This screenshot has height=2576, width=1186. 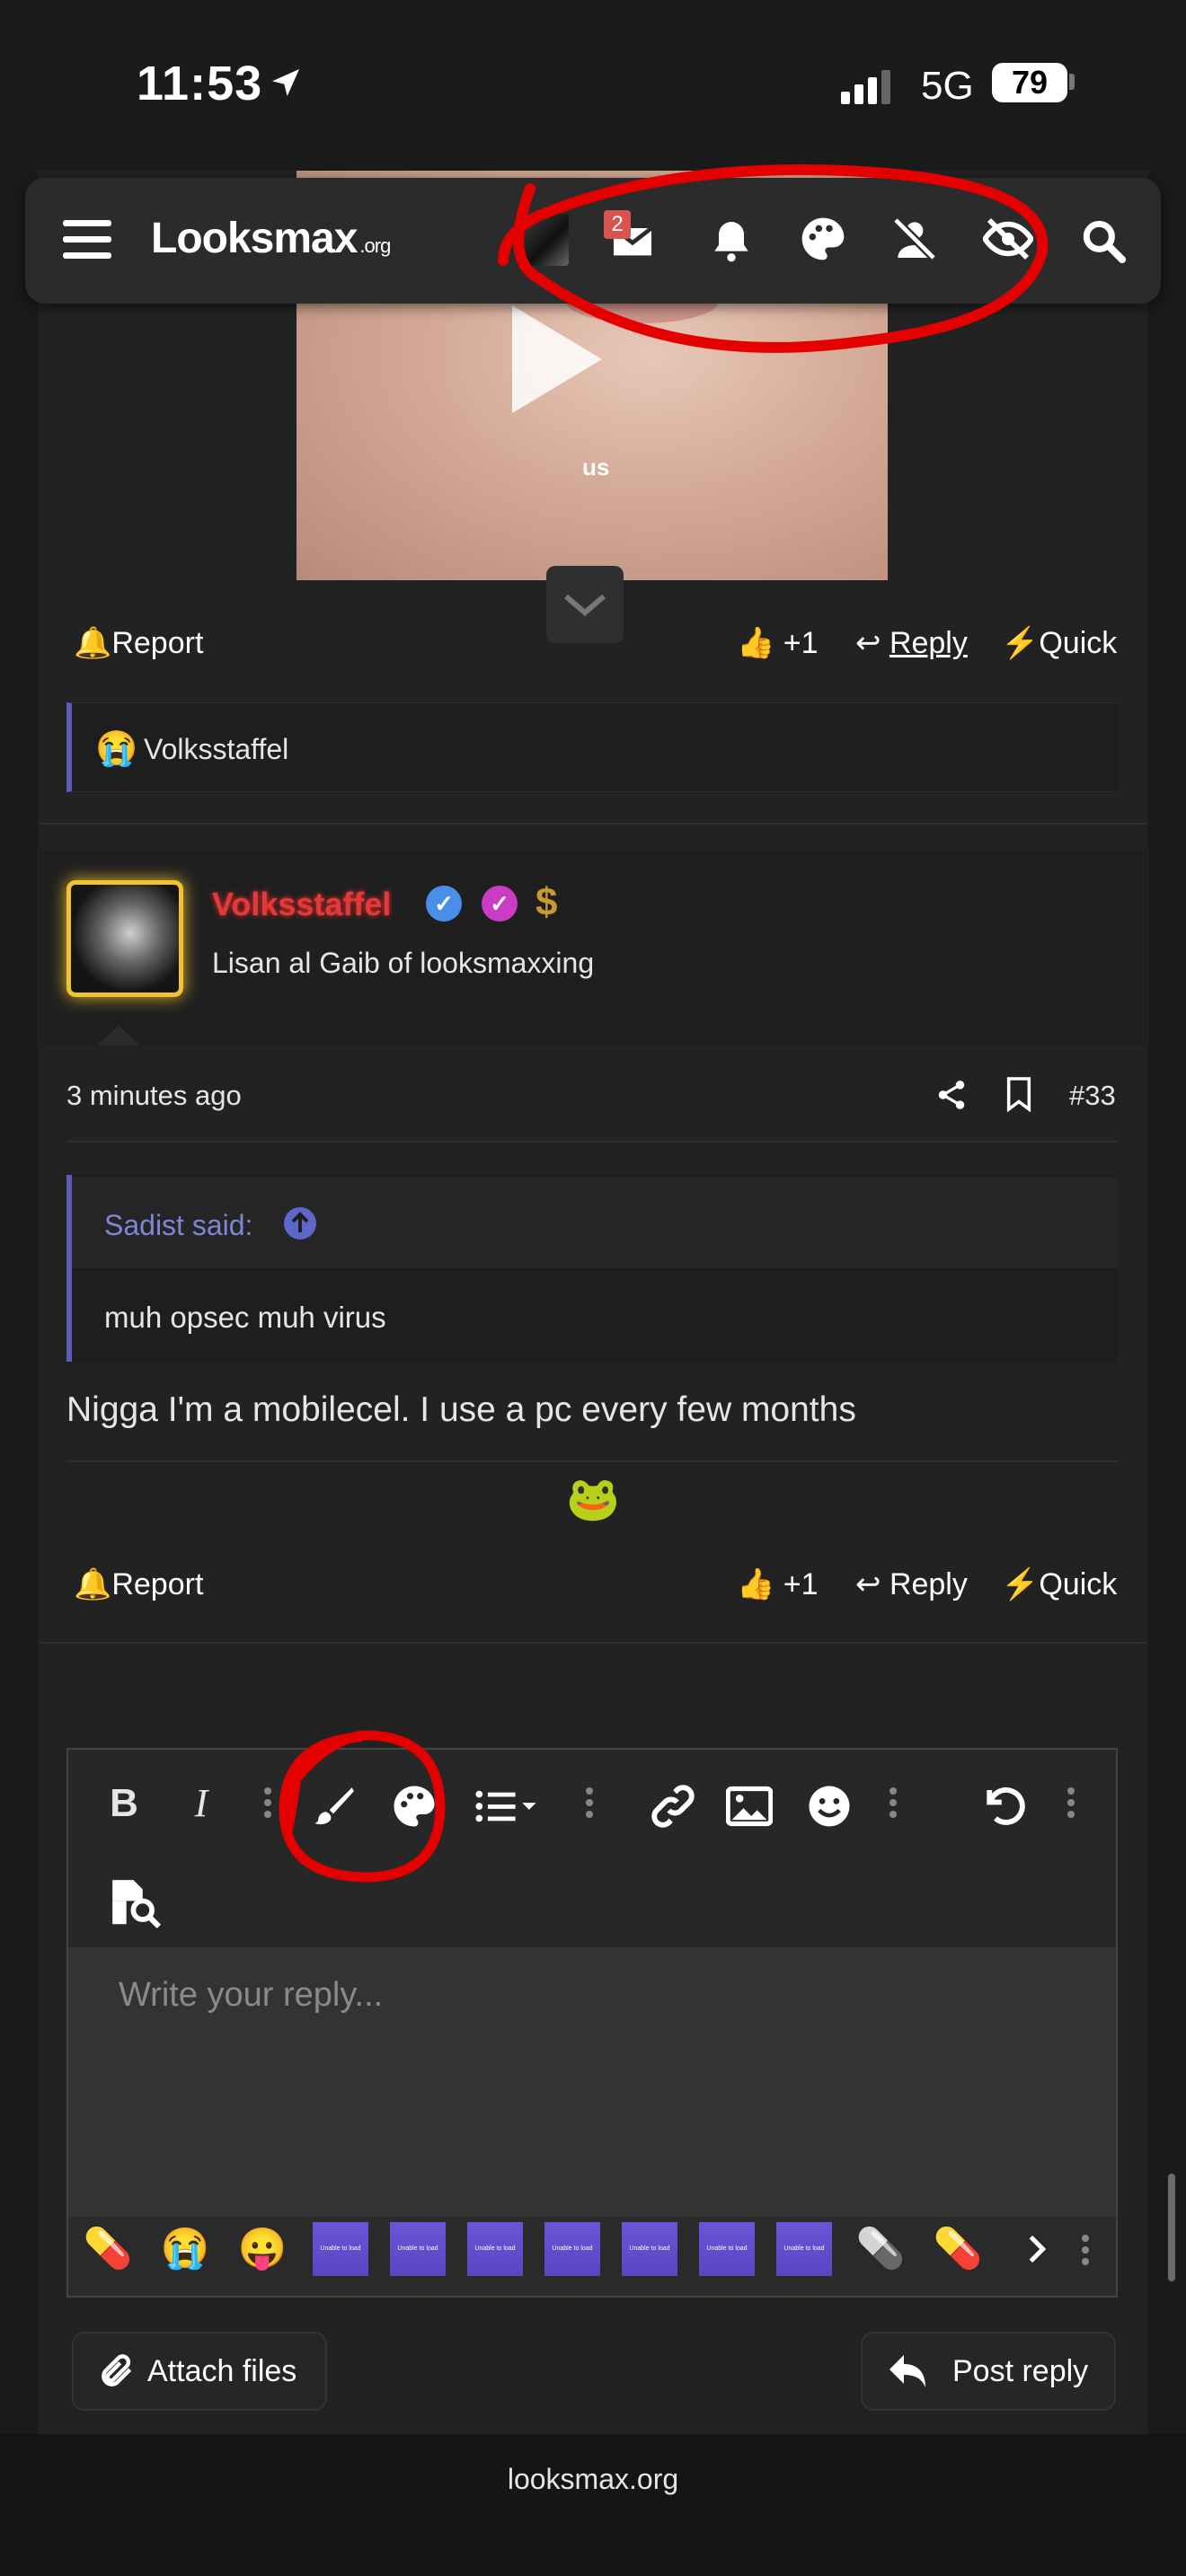 I want to click on network-type: 5G, so click(x=947, y=86).